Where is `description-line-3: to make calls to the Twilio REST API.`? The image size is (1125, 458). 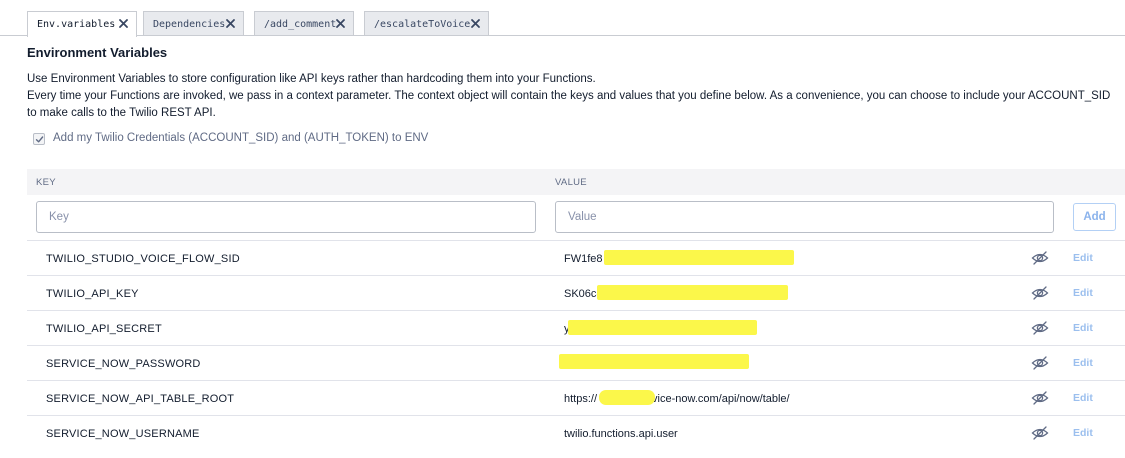 description-line-3: to make calls to the Twilio REST API. is located at coordinates (121, 113).